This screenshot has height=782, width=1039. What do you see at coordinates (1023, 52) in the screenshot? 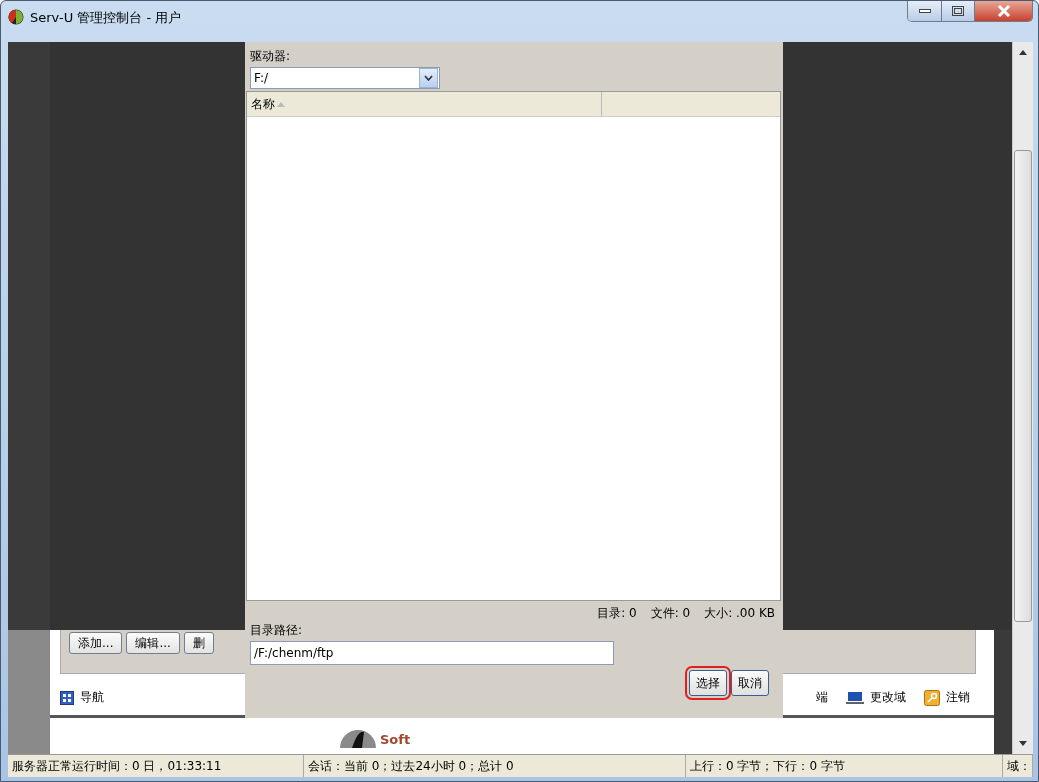
I see `scroll-up-icon` at bounding box center [1023, 52].